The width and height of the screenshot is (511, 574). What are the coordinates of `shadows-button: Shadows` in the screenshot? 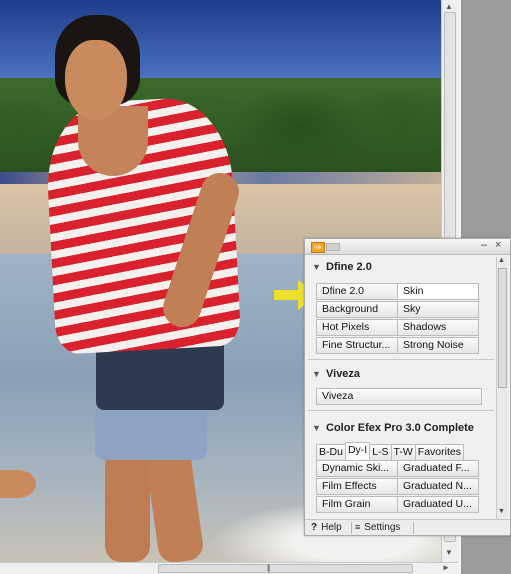 It's located at (438, 327).